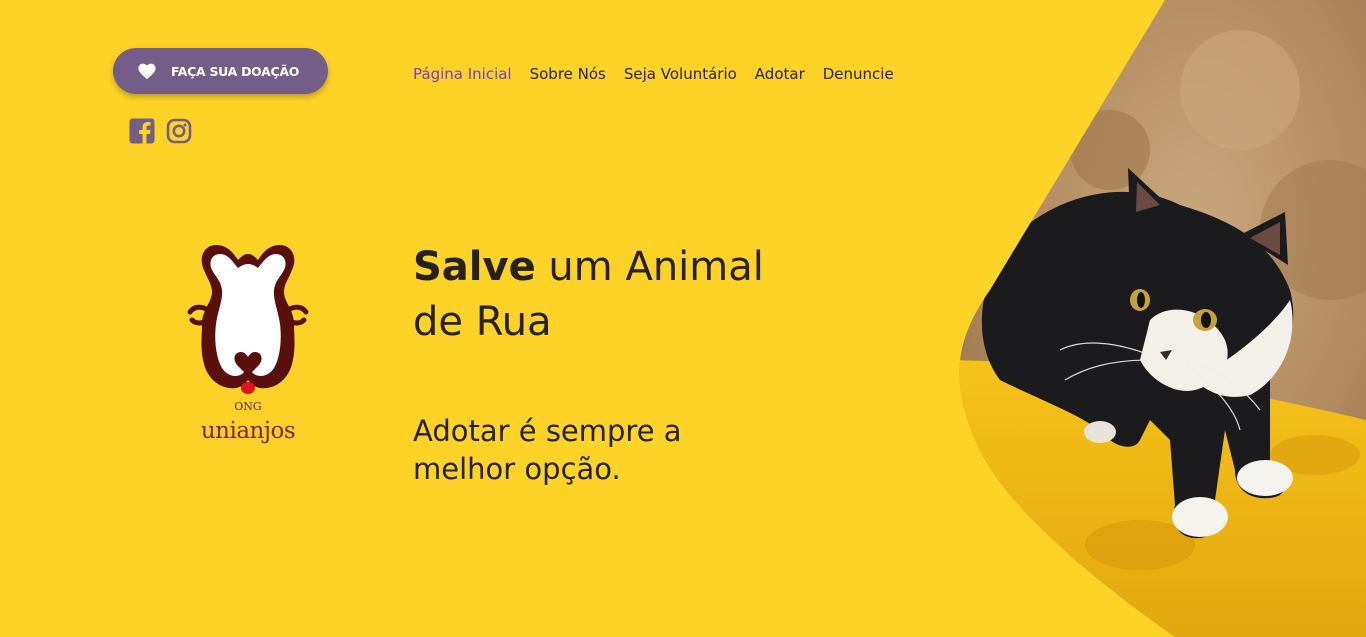 Image resolution: width=1366 pixels, height=637 pixels. What do you see at coordinates (547, 450) in the screenshot?
I see `hero-subline: Adotar é sempre a melhor opção.` at bounding box center [547, 450].